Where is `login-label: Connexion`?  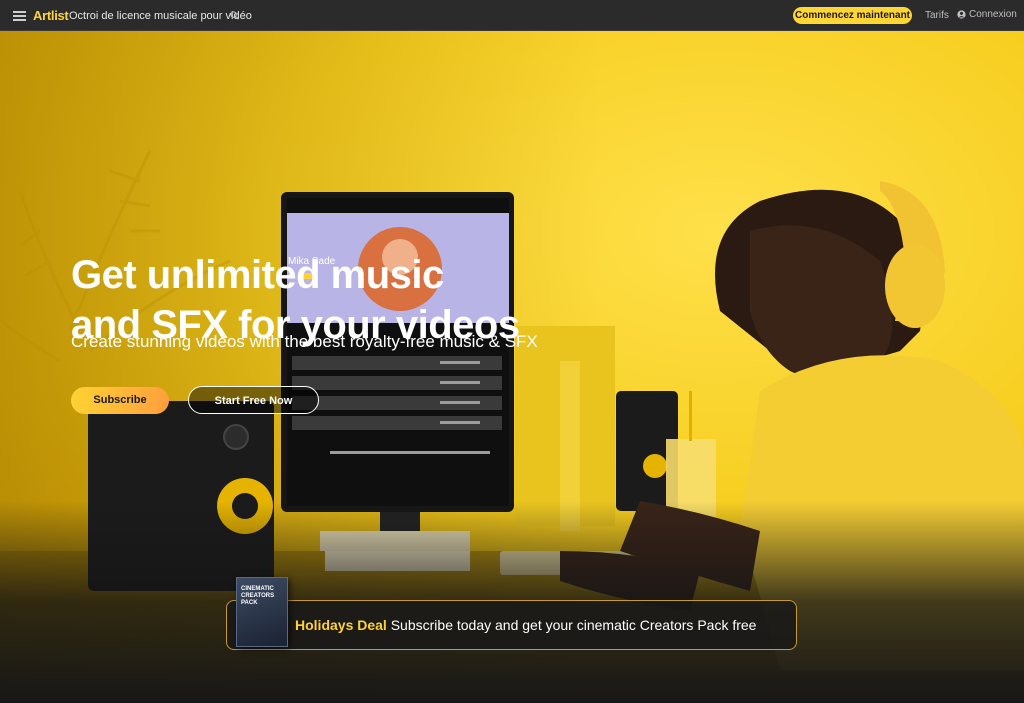 login-label: Connexion is located at coordinates (993, 14).